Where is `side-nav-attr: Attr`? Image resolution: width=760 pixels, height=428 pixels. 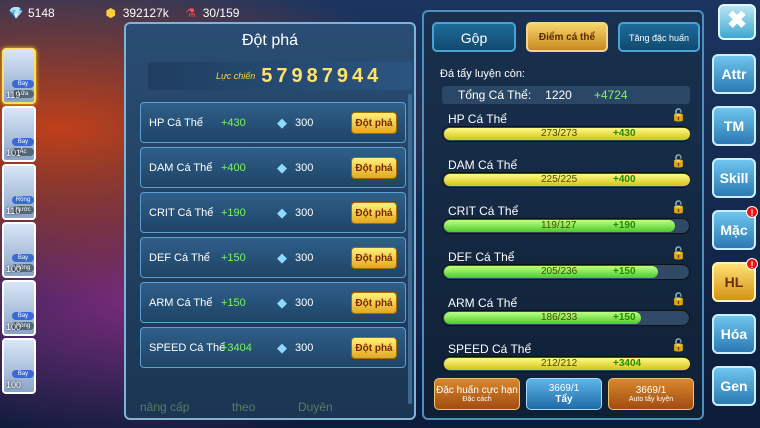 side-nav-attr: Attr is located at coordinates (734, 74).